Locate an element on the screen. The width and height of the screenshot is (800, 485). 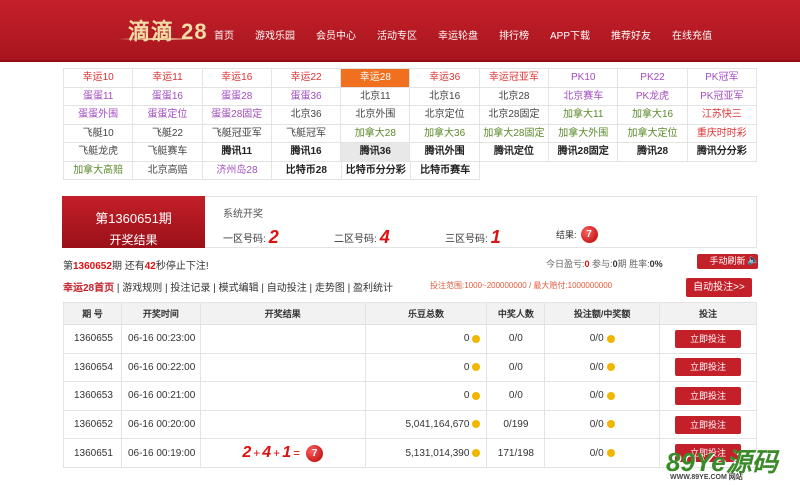
lottery-tab: 蛋蛋定位 is located at coordinates (168, 115).